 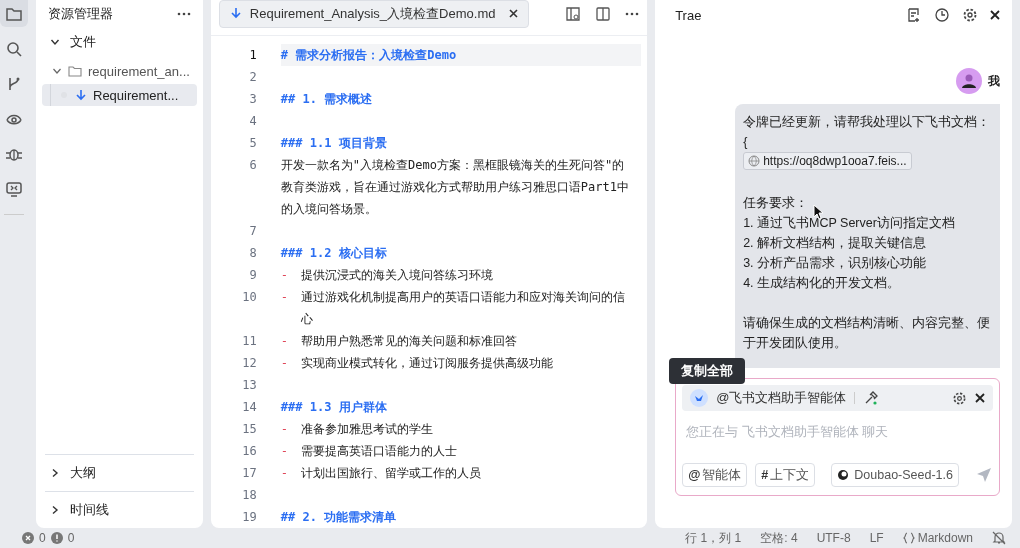 I want to click on line-number: 7, so click(x=253, y=231).